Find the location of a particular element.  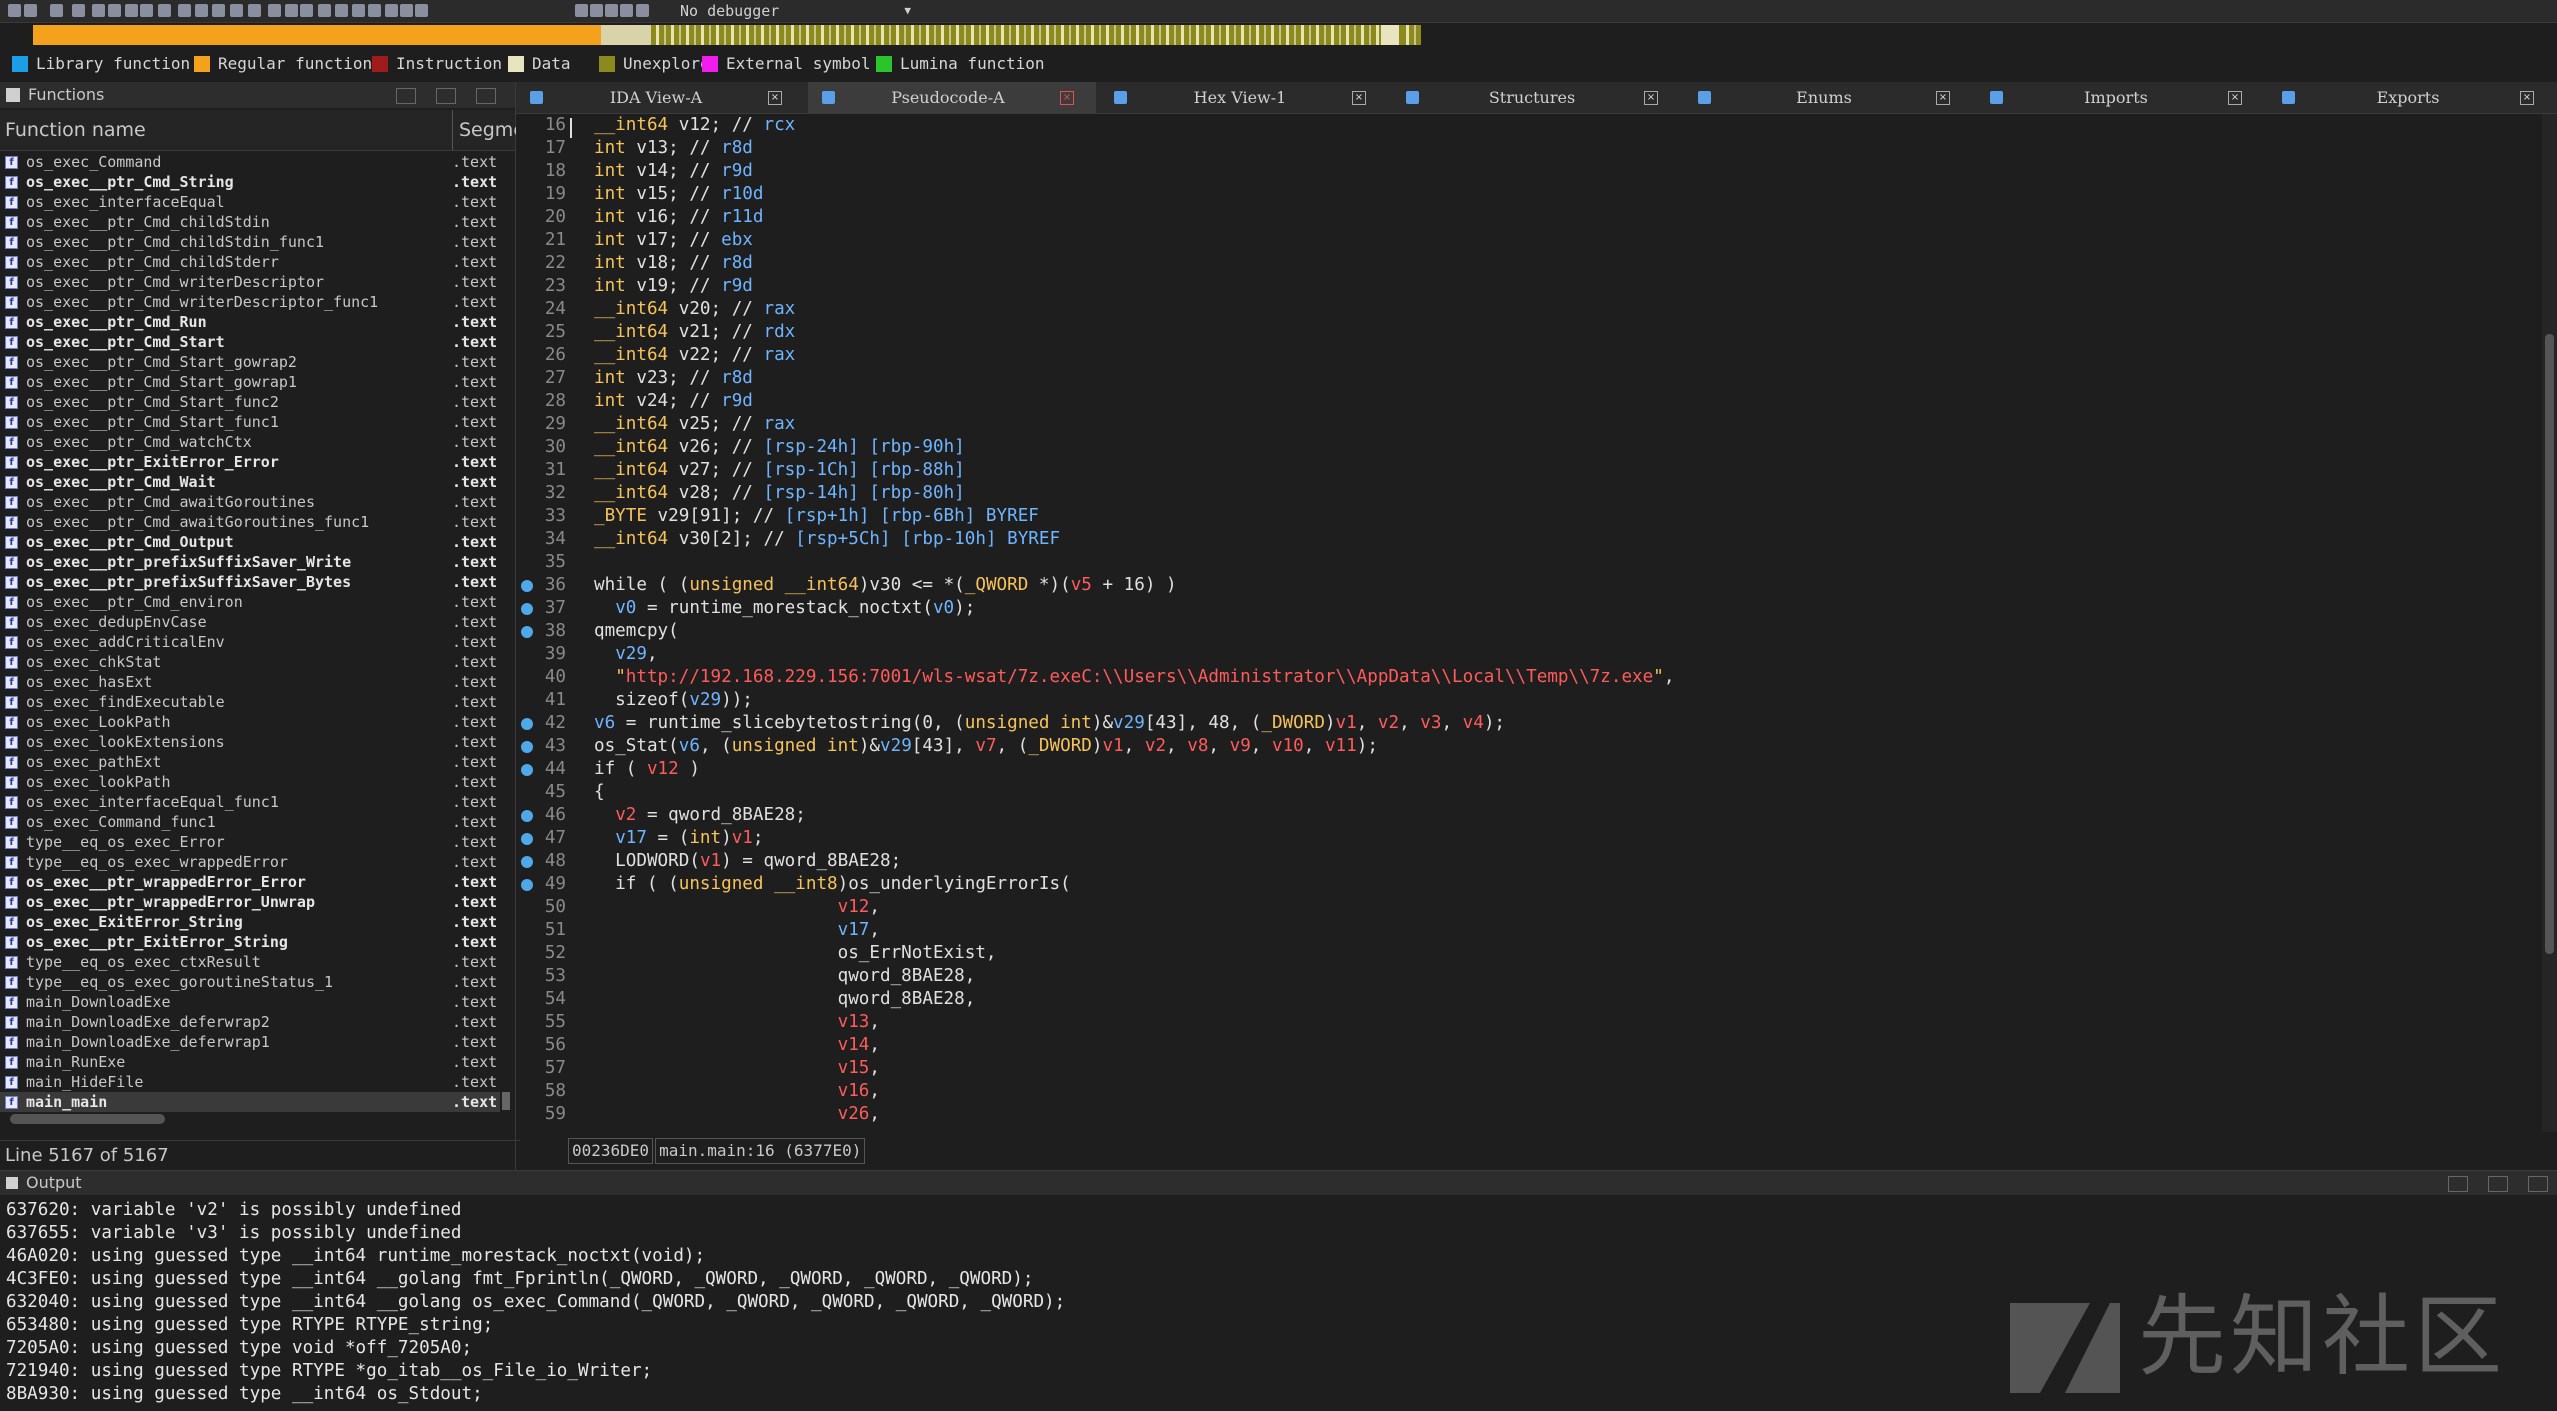

functions-horizontal-scrollbar is located at coordinates (87, 1119).